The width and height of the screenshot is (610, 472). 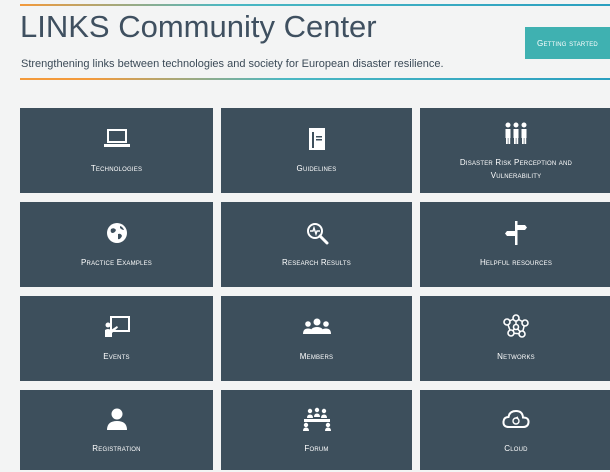 I want to click on tile-technologies: Technologies, so click(x=116, y=150).